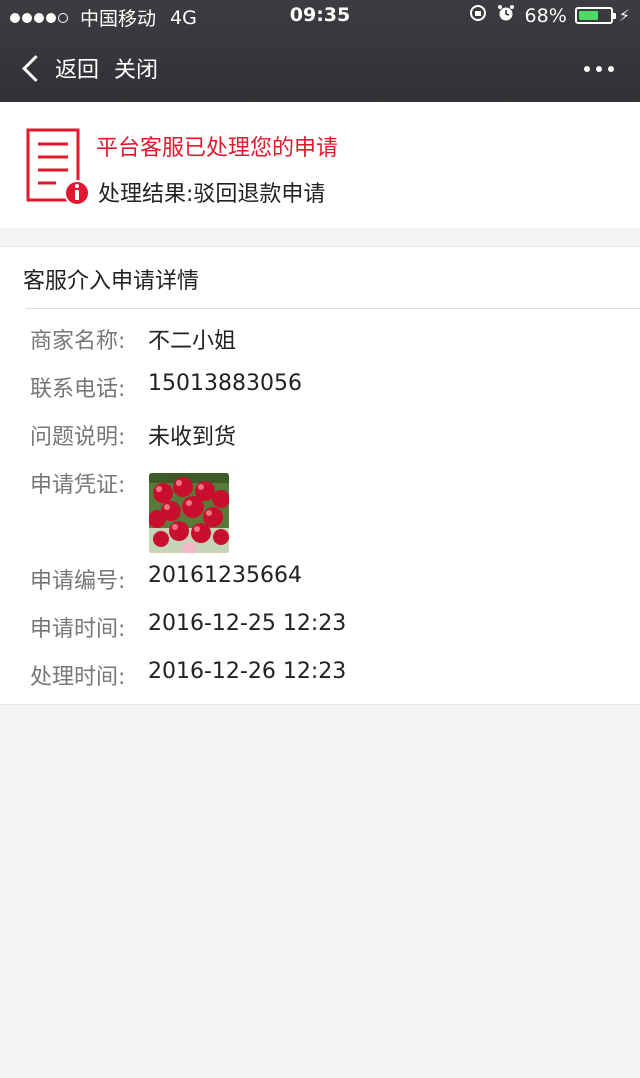 The image size is (640, 1078). What do you see at coordinates (320, 71) in the screenshot?
I see `nav-bar: 返回 关闭` at bounding box center [320, 71].